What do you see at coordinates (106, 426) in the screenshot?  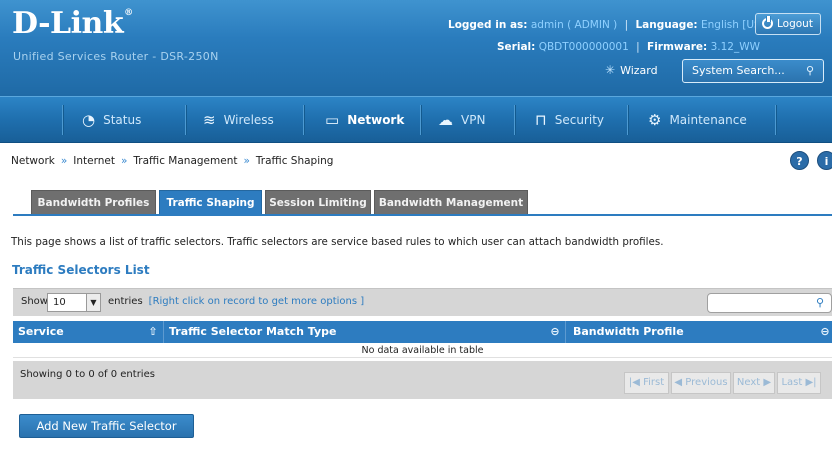 I see `add-traffic-selector-button: Add New Traffic Selector` at bounding box center [106, 426].